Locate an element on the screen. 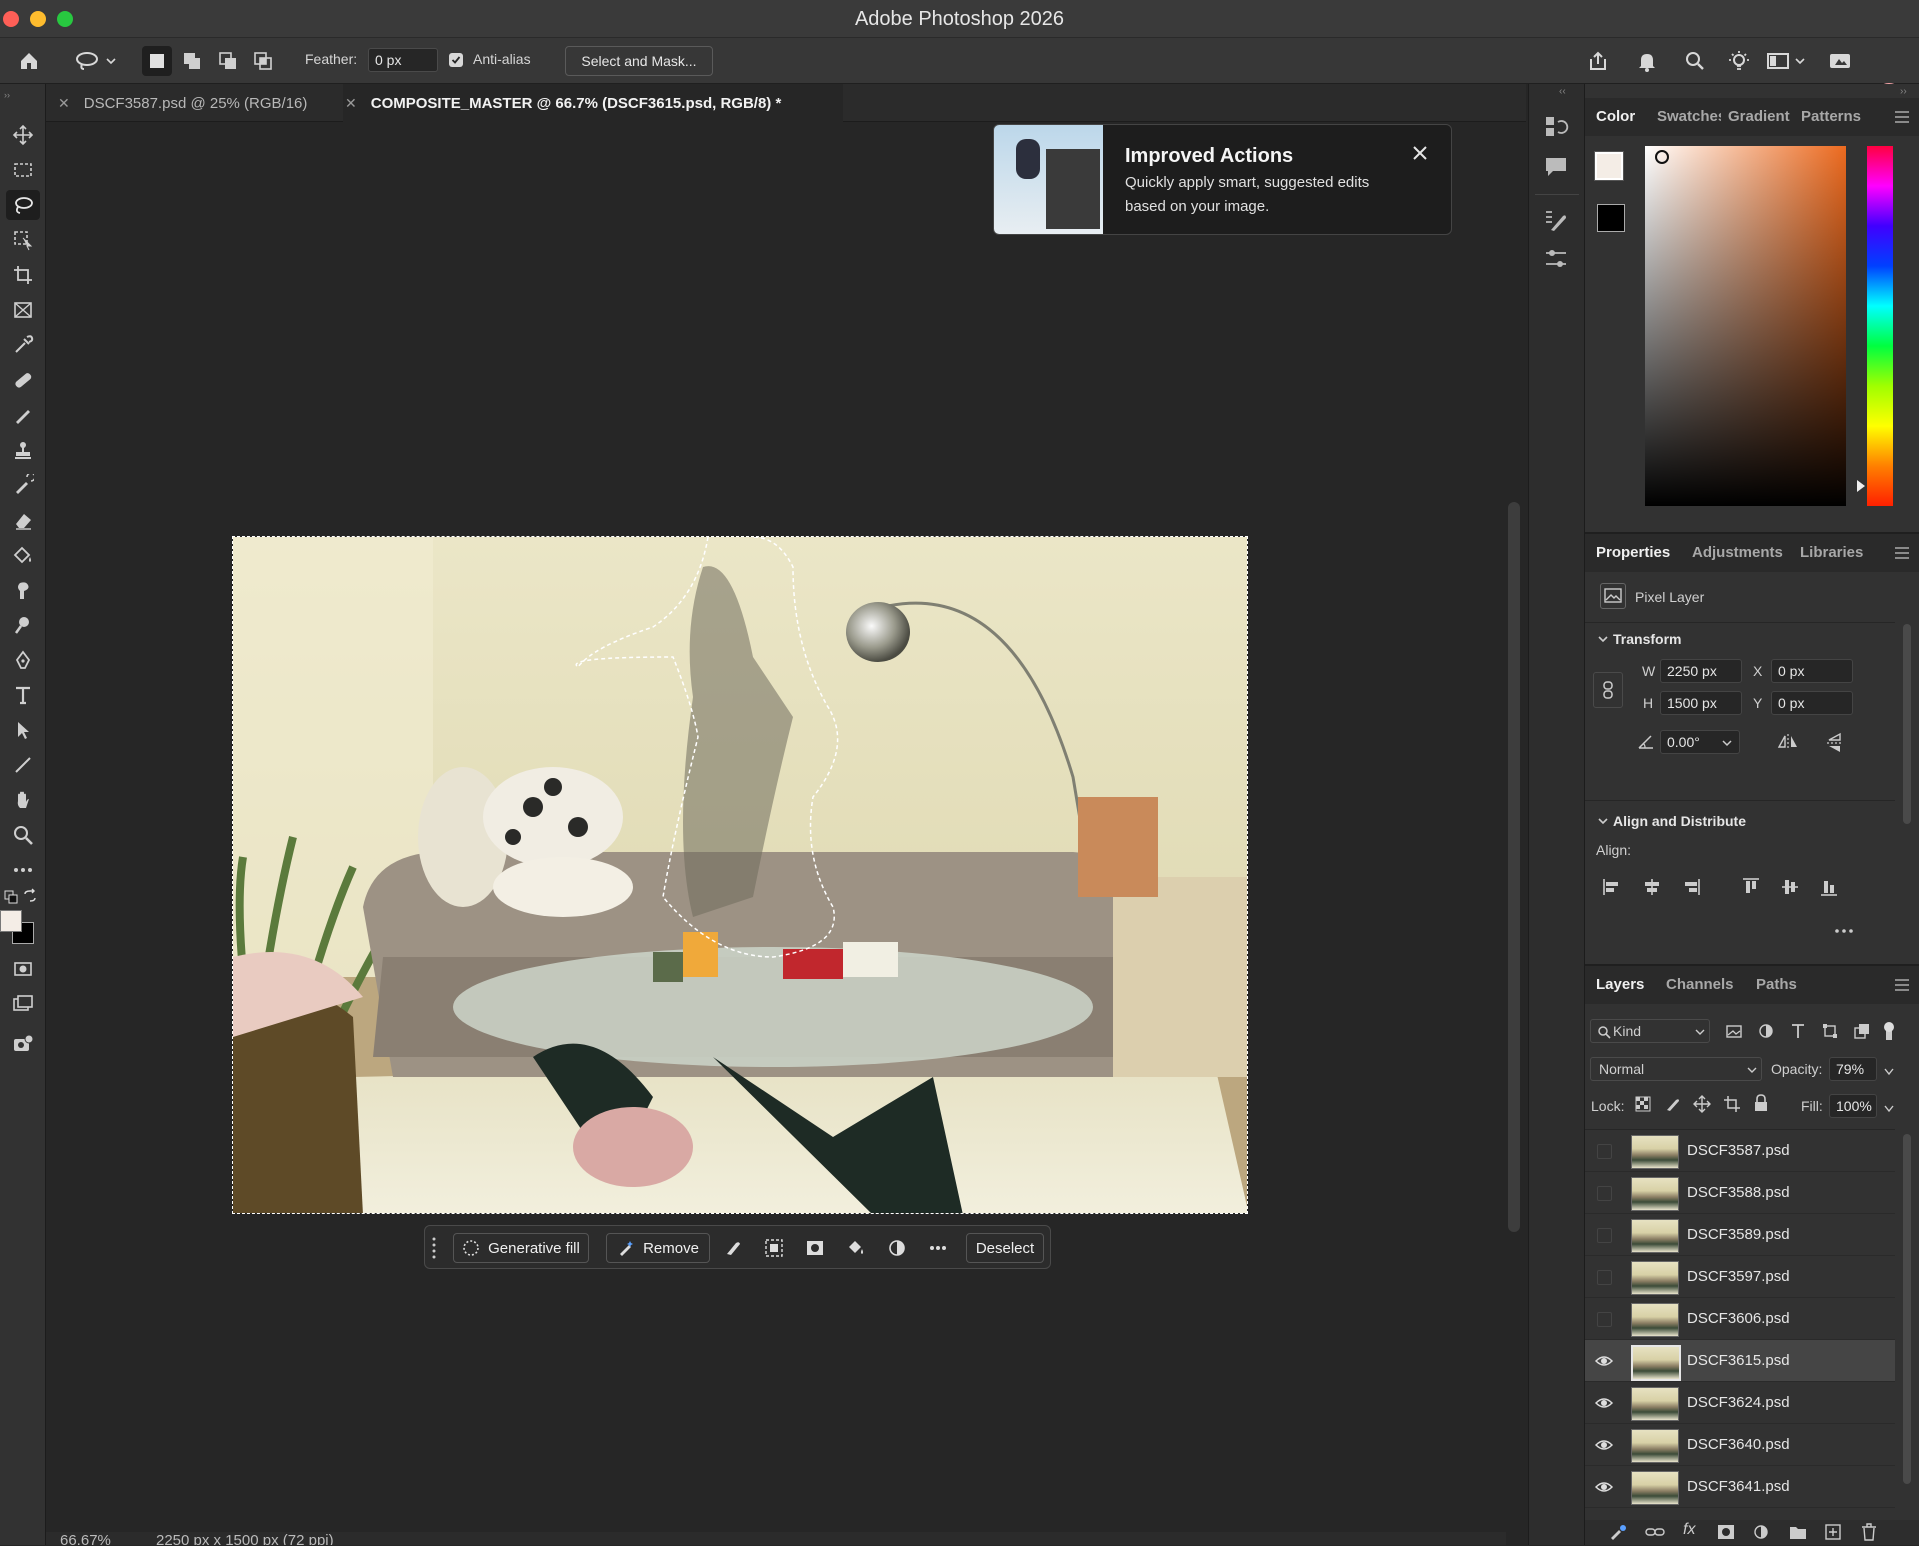 This screenshot has height=1546, width=1919. mask-icon is located at coordinates (815, 1248).